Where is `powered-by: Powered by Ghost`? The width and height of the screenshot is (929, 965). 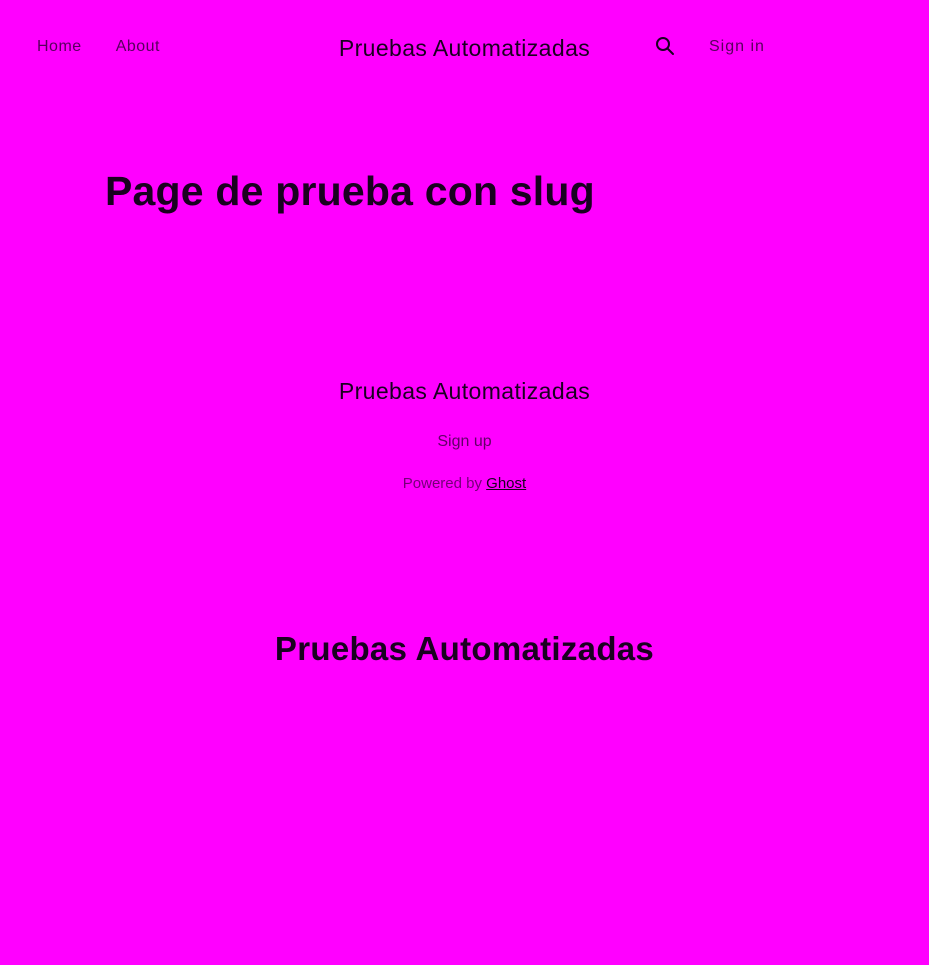
powered-by: Powered by Ghost is located at coordinates (464, 483).